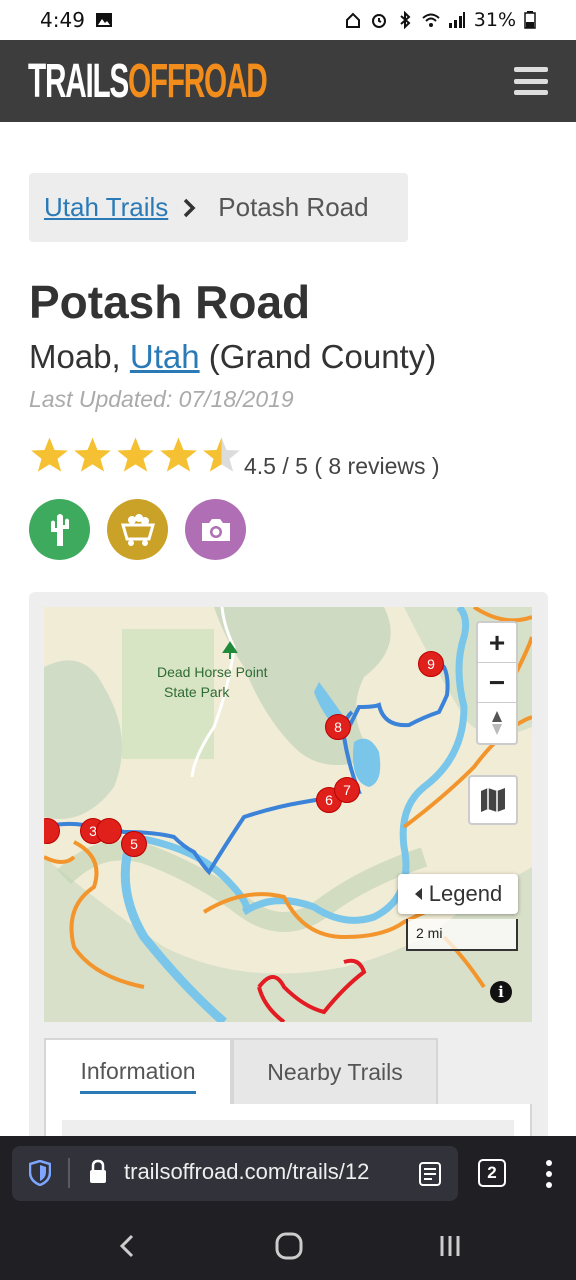 Image resolution: width=576 pixels, height=1280 pixels. Describe the element at coordinates (450, 1246) in the screenshot. I see `recents-icon` at that location.